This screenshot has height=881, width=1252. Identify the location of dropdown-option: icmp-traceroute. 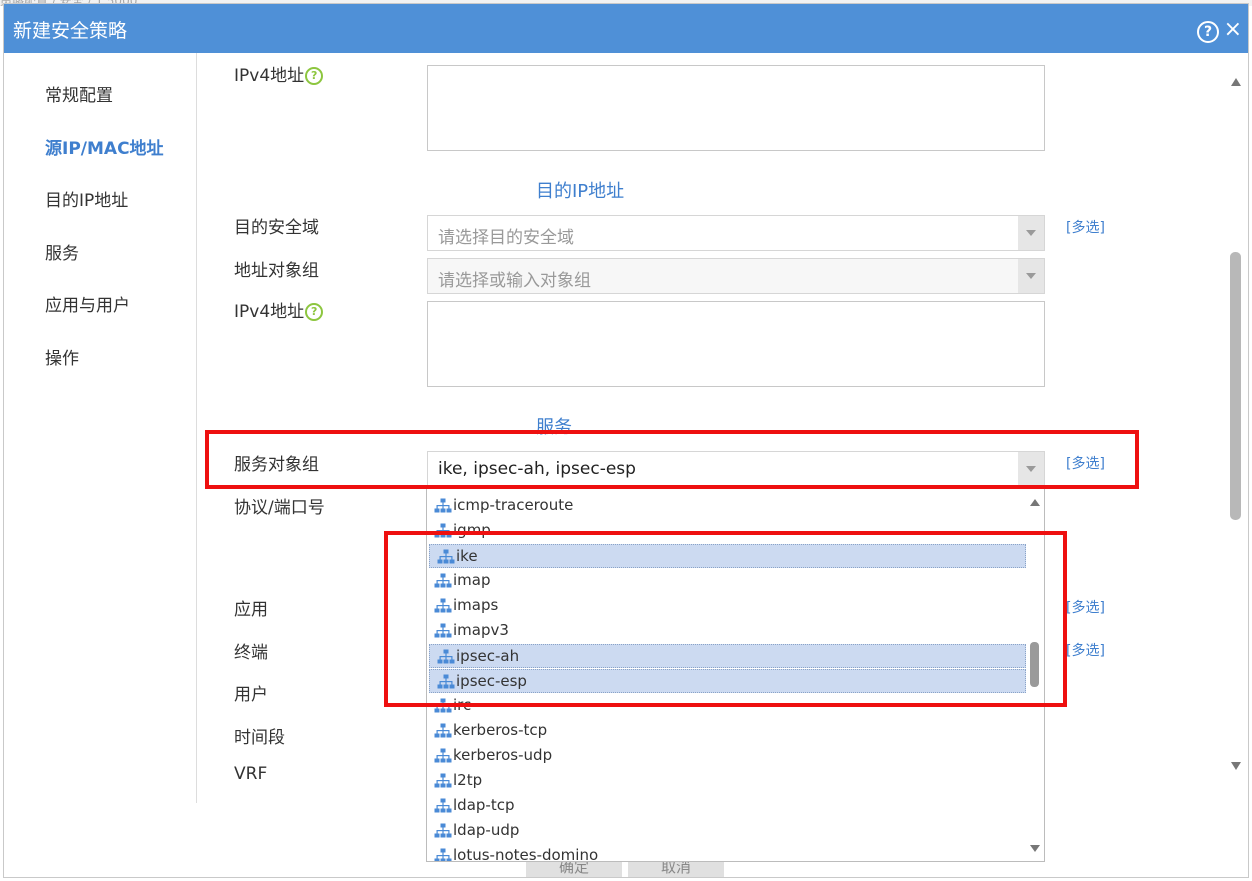
(726, 506).